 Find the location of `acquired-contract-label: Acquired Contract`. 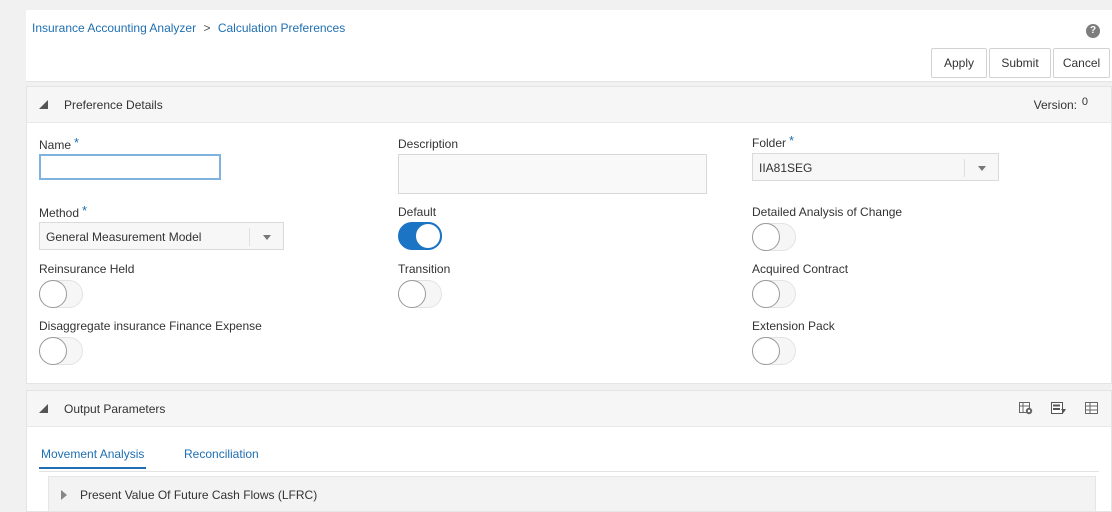

acquired-contract-label: Acquired Contract is located at coordinates (800, 269).